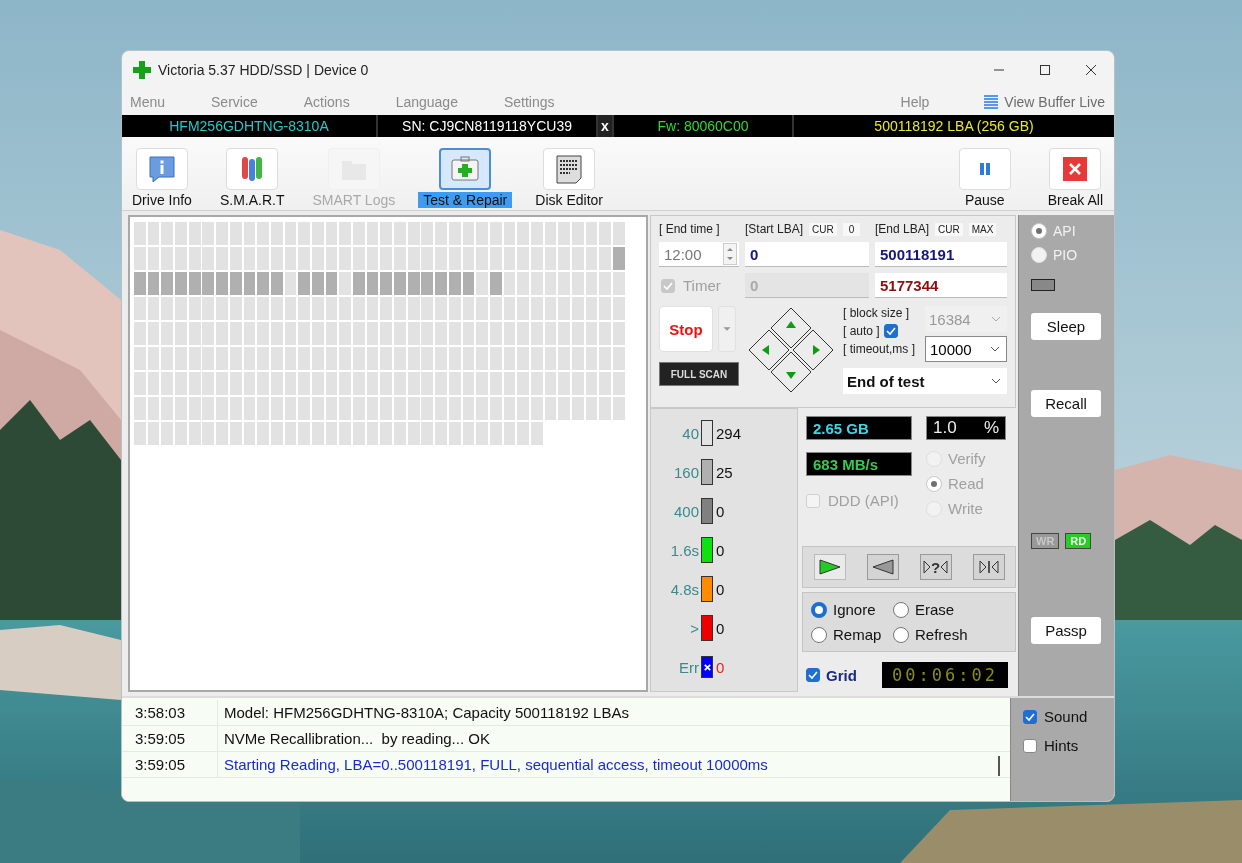 The height and width of the screenshot is (863, 1242). Describe the element at coordinates (170, 712) in the screenshot. I see `log-time: 3:58:03` at that location.